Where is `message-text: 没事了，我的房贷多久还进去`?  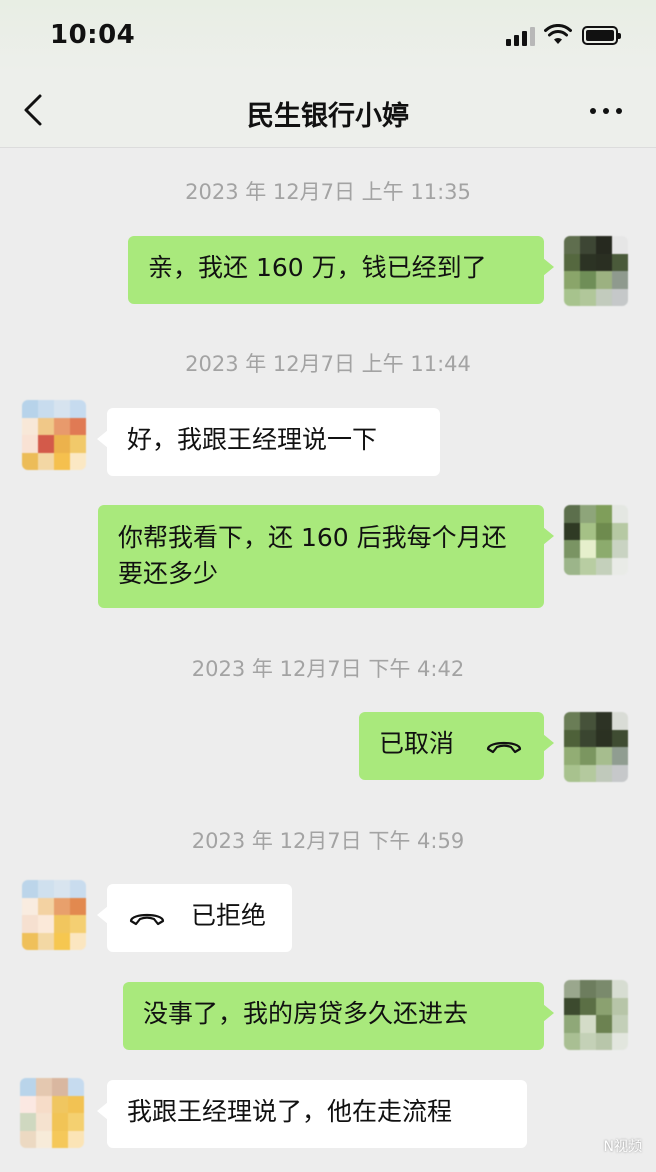
message-text: 没事了，我的房贷多久还进去 is located at coordinates (306, 1013).